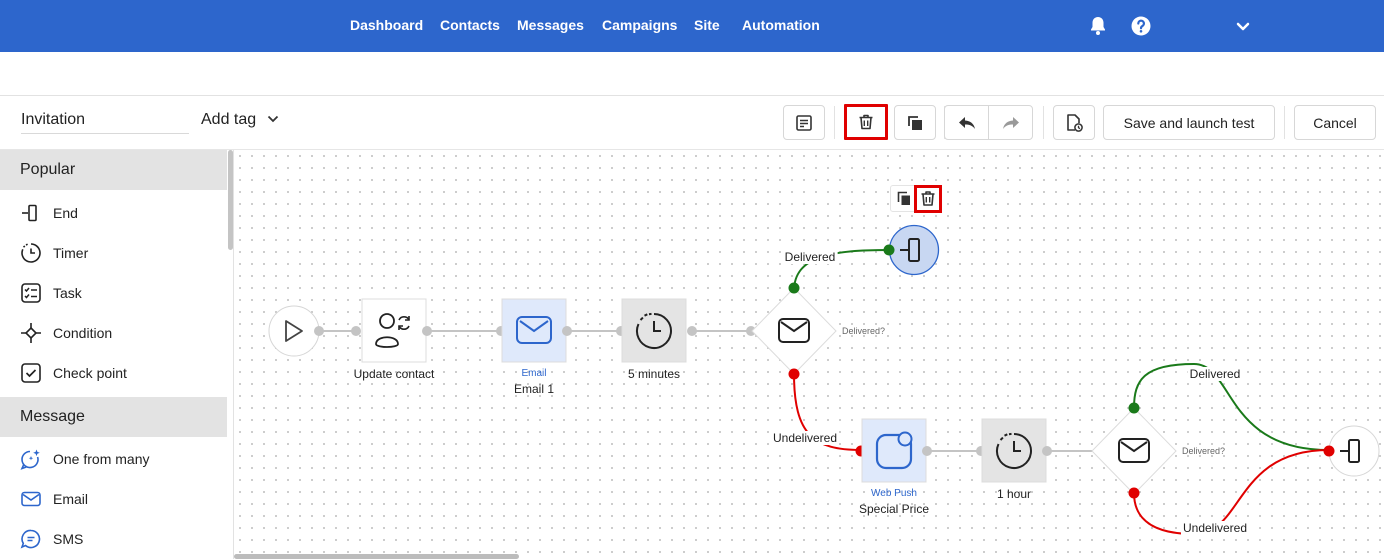  Describe the element at coordinates (31, 373) in the screenshot. I see `checkpoint-icon` at that location.